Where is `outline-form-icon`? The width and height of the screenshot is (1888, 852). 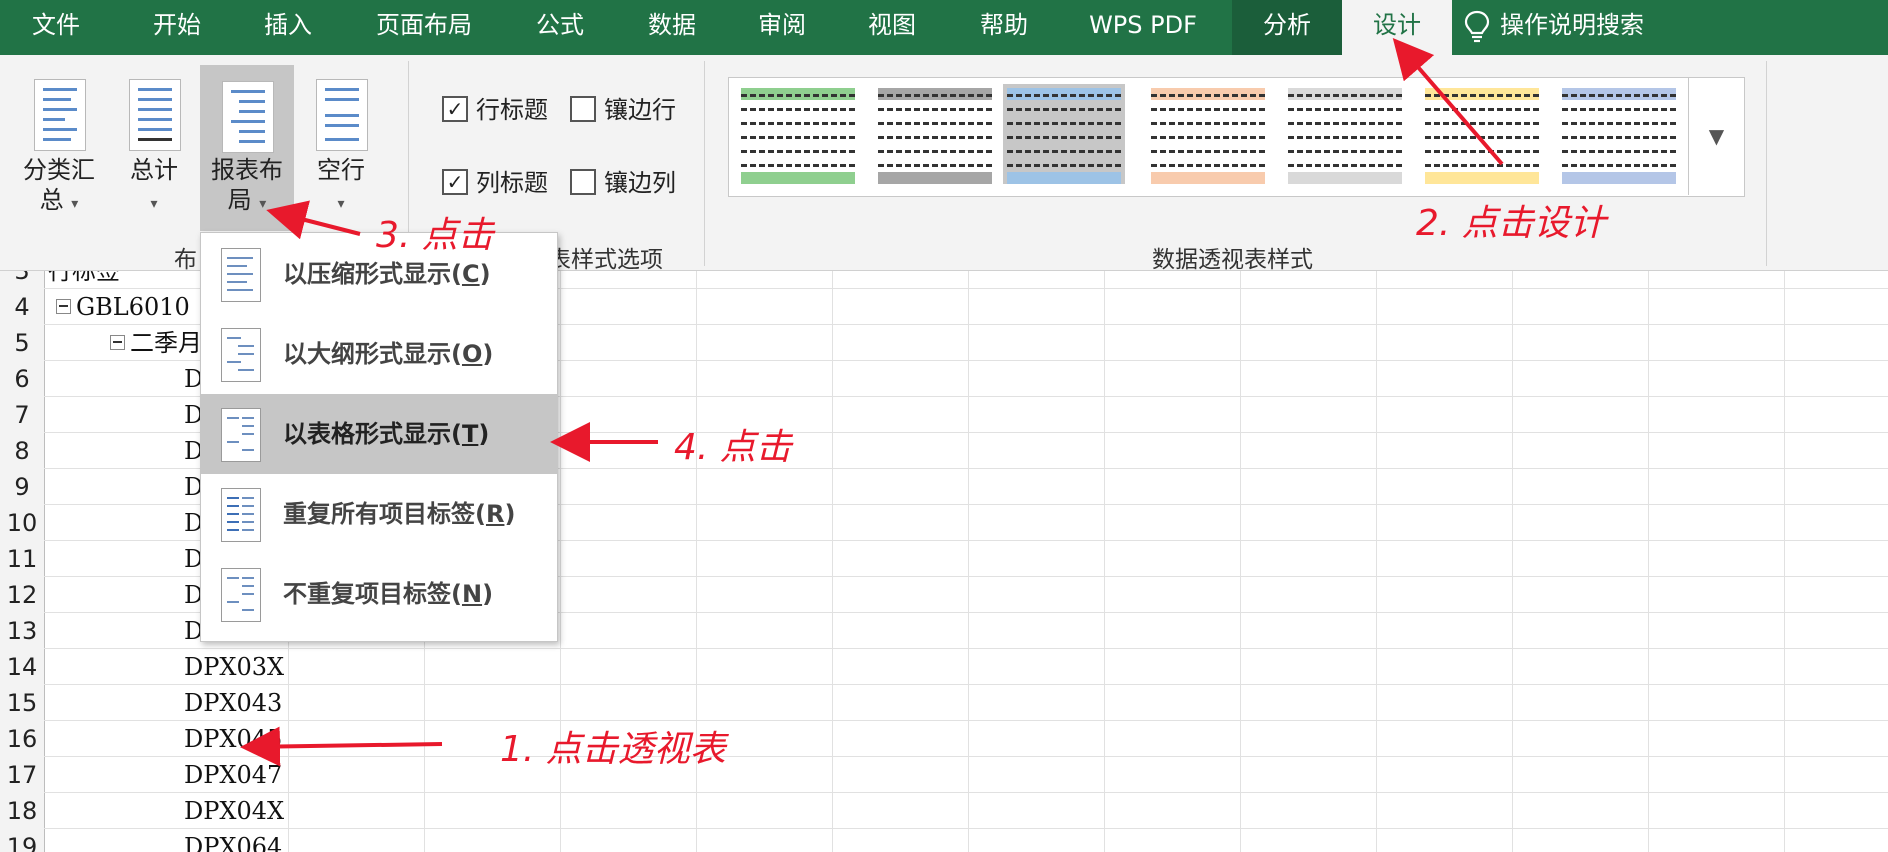 outline-form-icon is located at coordinates (241, 355).